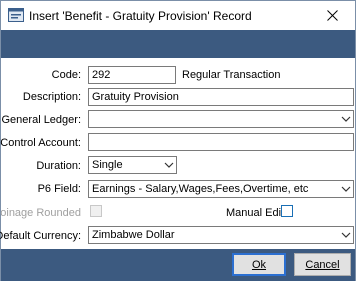 The height and width of the screenshot is (281, 356). I want to click on default-currency-label: Default Currency:, so click(40, 236).